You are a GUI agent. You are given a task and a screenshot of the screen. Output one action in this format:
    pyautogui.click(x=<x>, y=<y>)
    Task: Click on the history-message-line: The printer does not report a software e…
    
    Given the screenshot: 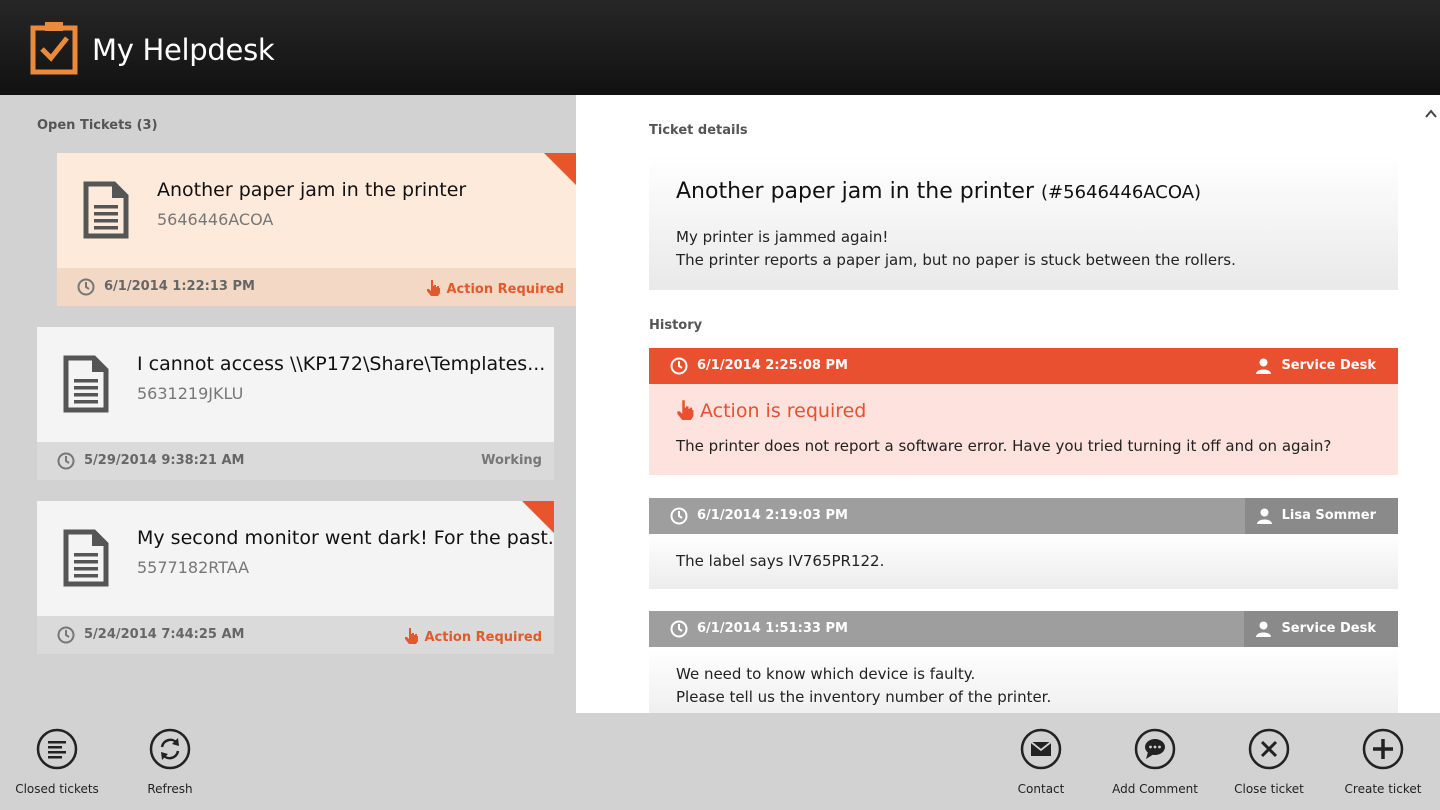 What is the action you would take?
    pyautogui.click(x=1004, y=446)
    